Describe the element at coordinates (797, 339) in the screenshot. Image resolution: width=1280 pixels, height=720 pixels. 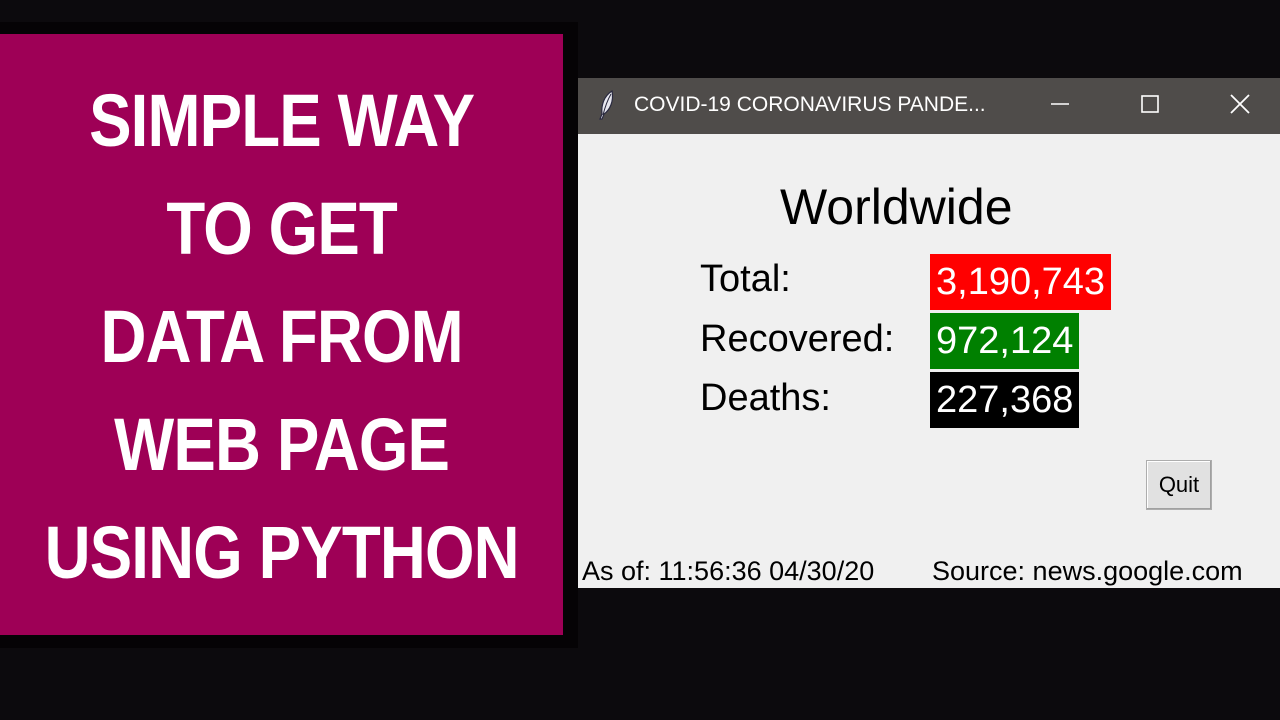
I see `recovered-label: Recovered:` at that location.